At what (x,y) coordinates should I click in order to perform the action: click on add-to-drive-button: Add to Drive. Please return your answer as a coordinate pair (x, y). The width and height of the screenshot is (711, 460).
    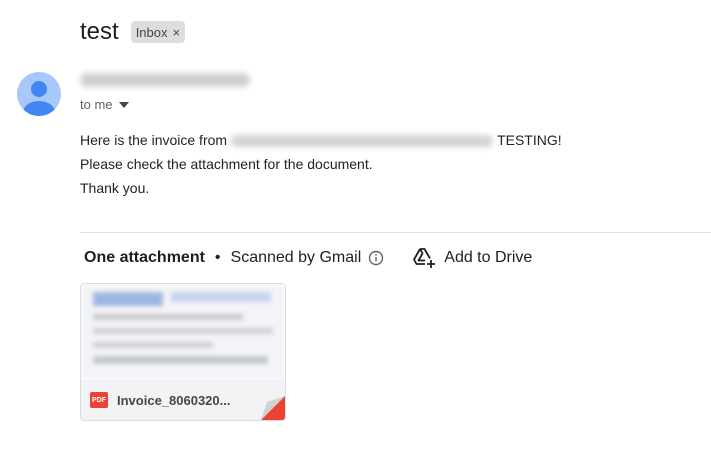
    Looking at the image, I should click on (472, 258).